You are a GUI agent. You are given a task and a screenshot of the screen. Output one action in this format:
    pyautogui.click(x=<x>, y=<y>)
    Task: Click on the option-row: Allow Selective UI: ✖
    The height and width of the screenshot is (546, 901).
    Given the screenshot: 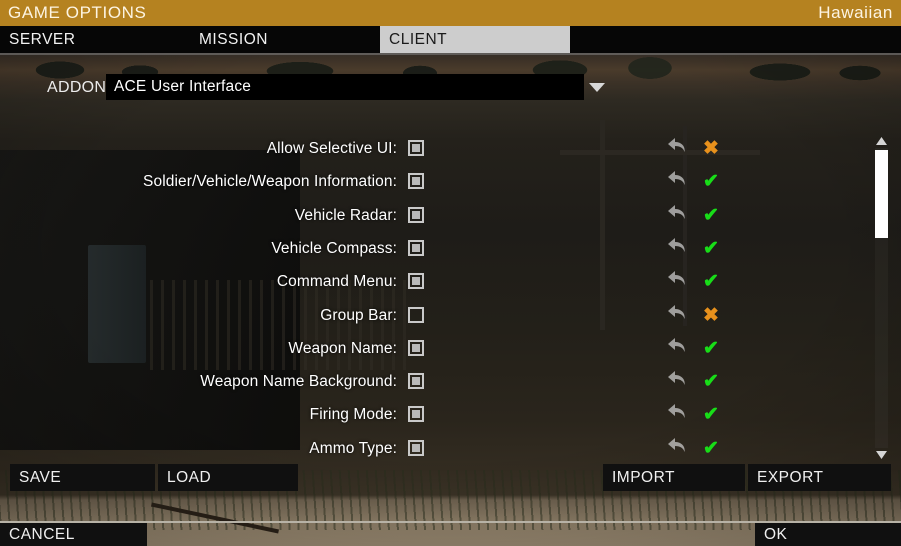 What is the action you would take?
    pyautogui.click(x=450, y=148)
    